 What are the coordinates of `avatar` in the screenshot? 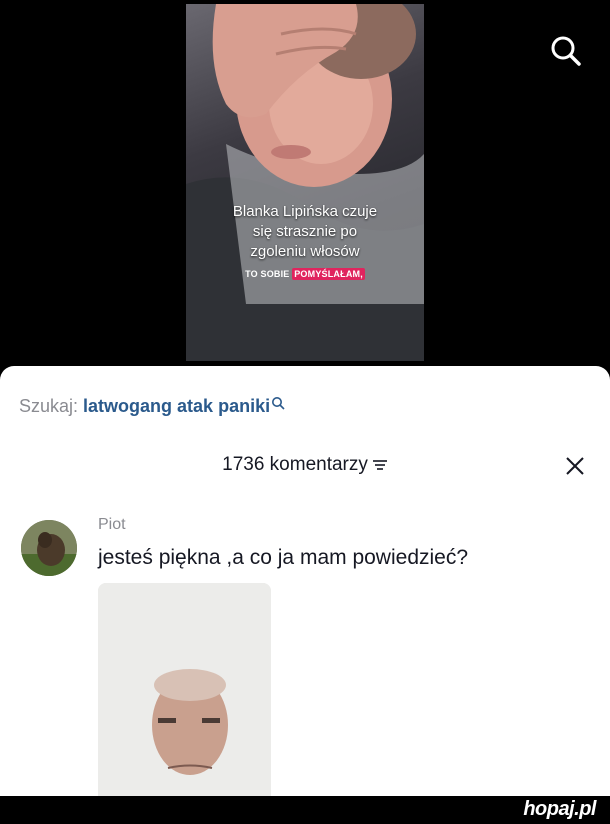 It's located at (49, 548).